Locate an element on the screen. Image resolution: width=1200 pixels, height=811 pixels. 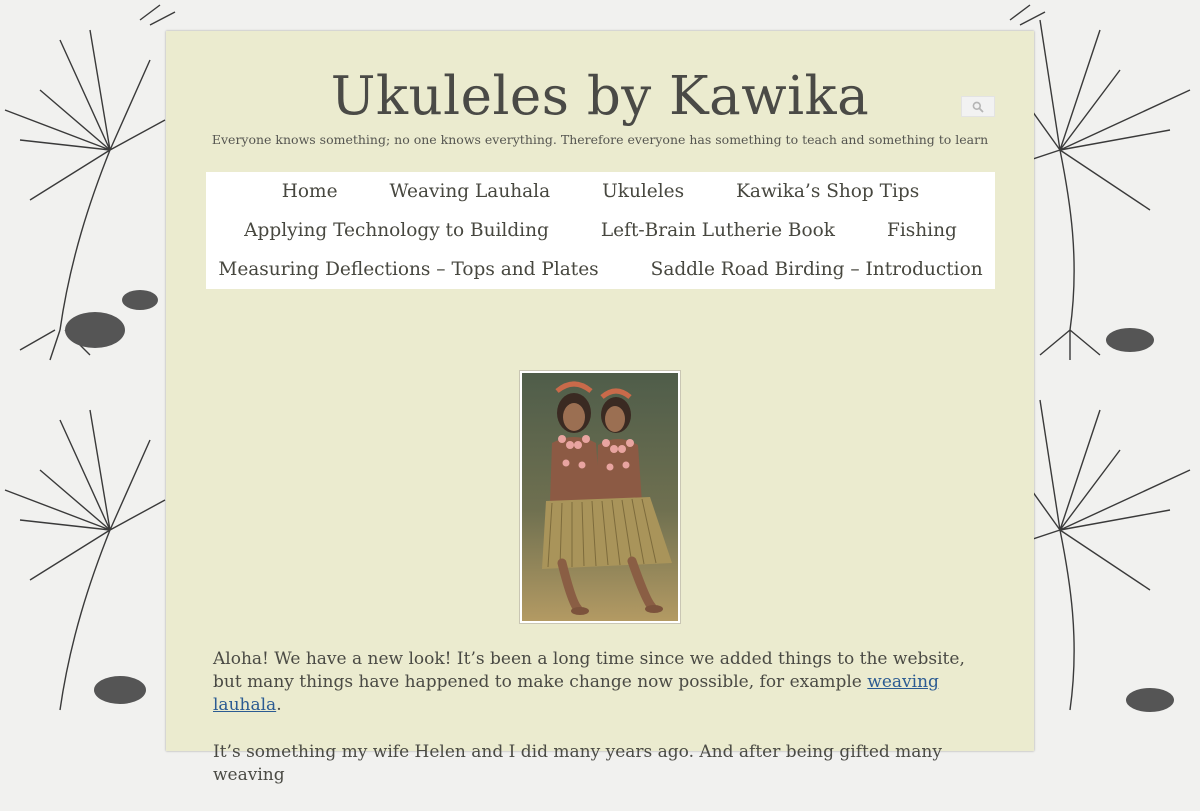
search-input is located at coordinates (978, 106).